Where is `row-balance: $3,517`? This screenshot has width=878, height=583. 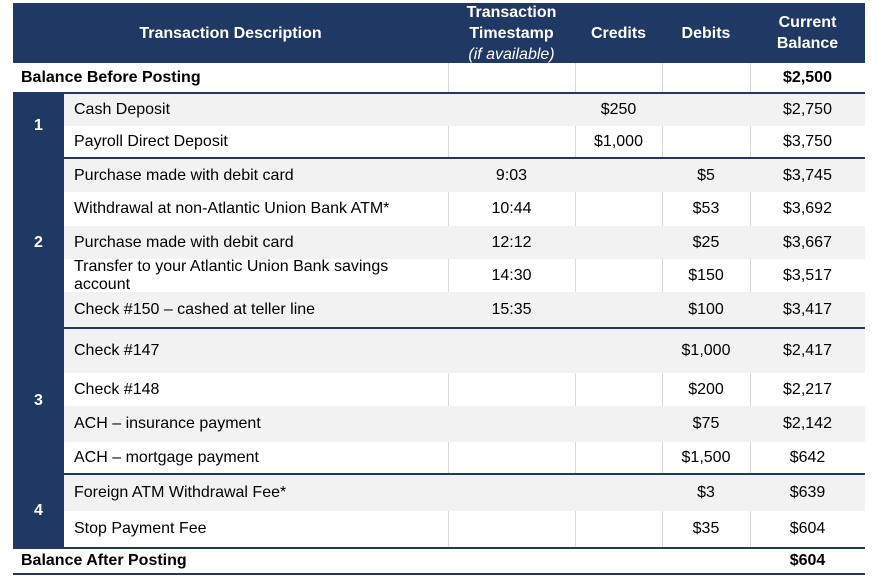 row-balance: $3,517 is located at coordinates (807, 275).